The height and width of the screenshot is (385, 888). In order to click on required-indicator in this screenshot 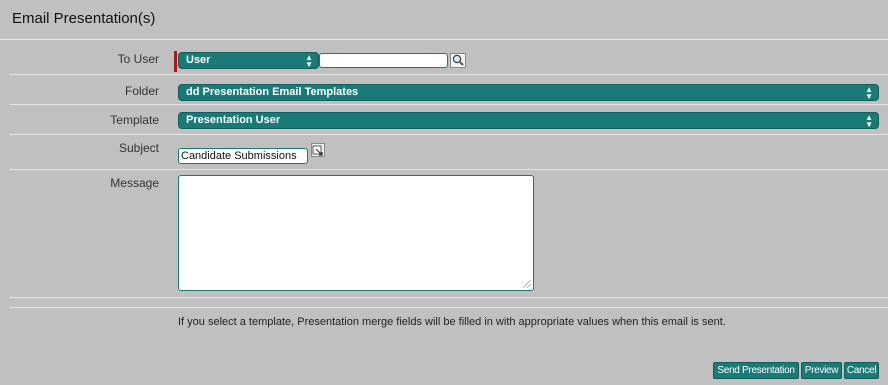, I will do `click(175, 61)`.